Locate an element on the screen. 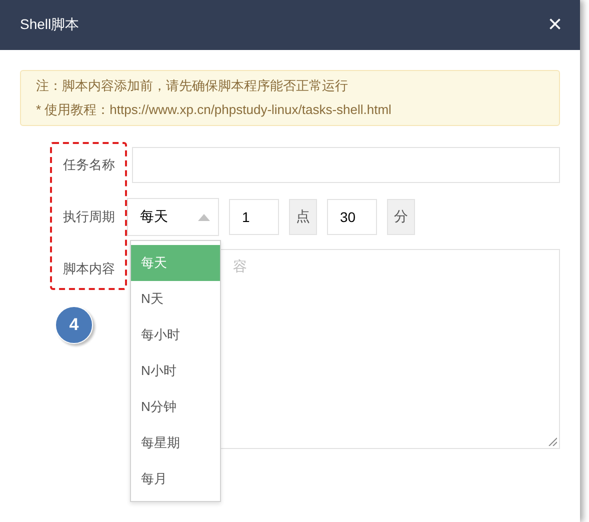 The width and height of the screenshot is (589, 522). notice-text: * 使用教程：https://www.xp.cn/phpstudy-linux/tasks-shell.html is located at coordinates (214, 110).